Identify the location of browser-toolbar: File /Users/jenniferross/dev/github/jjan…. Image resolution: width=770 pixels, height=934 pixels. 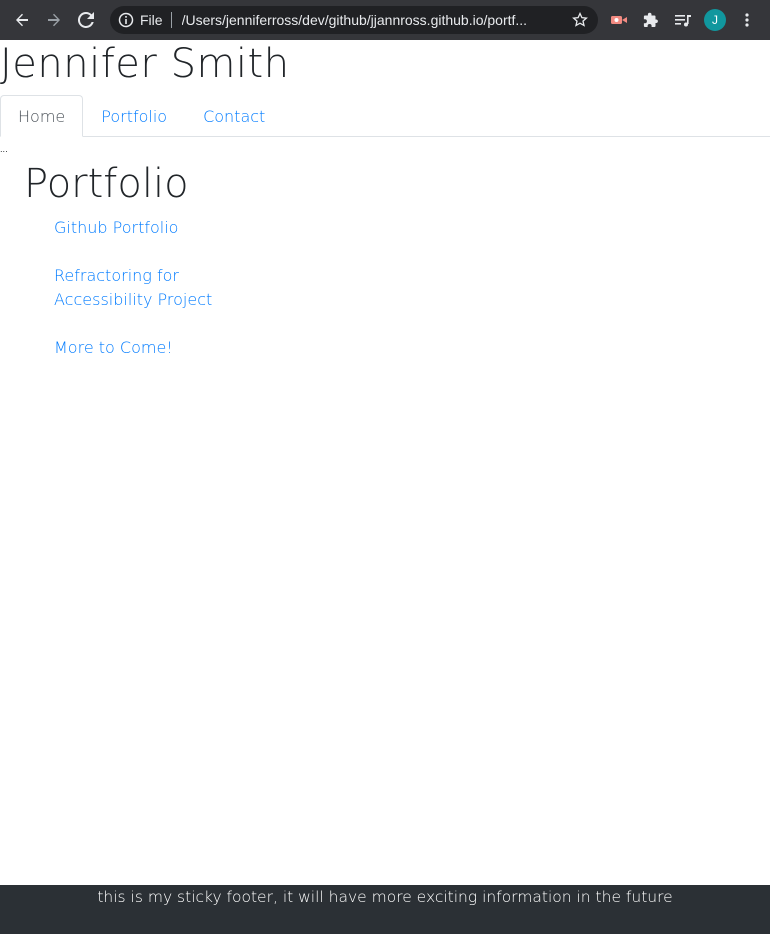
(385, 20).